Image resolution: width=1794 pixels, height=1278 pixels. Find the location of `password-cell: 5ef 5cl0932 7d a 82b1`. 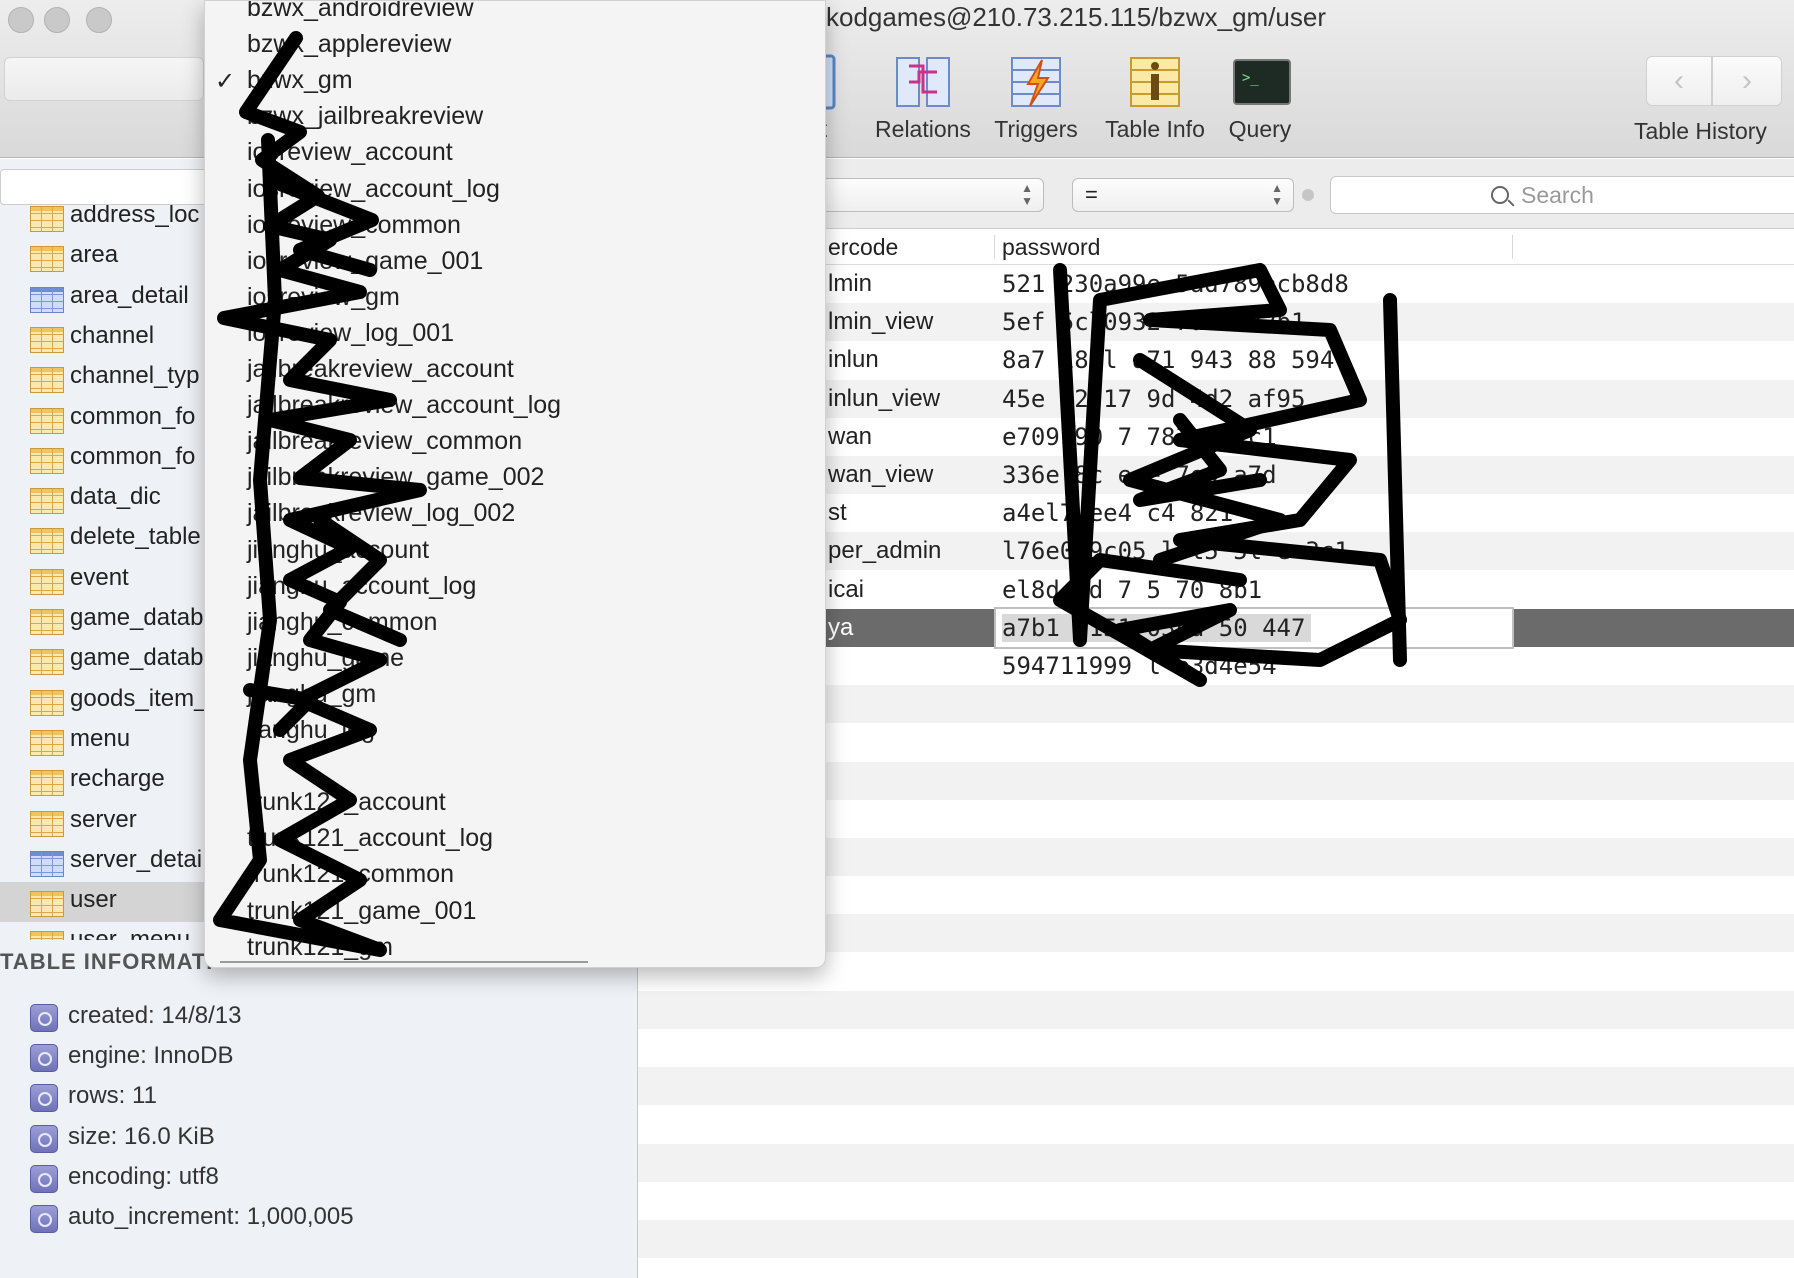

password-cell: 5ef 5cl0932 7d a 82b1 is located at coordinates (1153, 322).